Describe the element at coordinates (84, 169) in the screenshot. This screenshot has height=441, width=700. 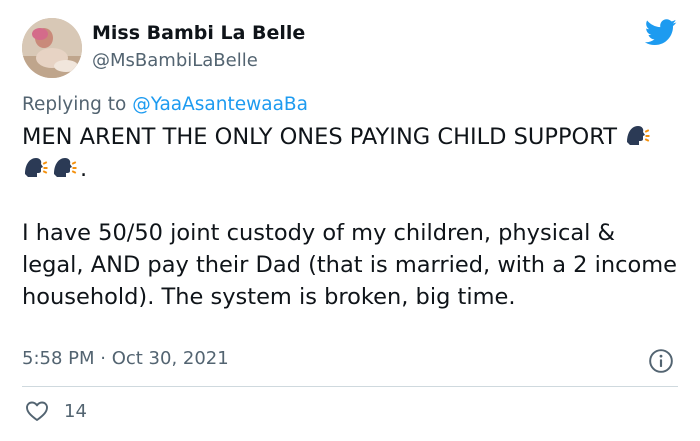
I see `tweet-text-trailing: .` at that location.